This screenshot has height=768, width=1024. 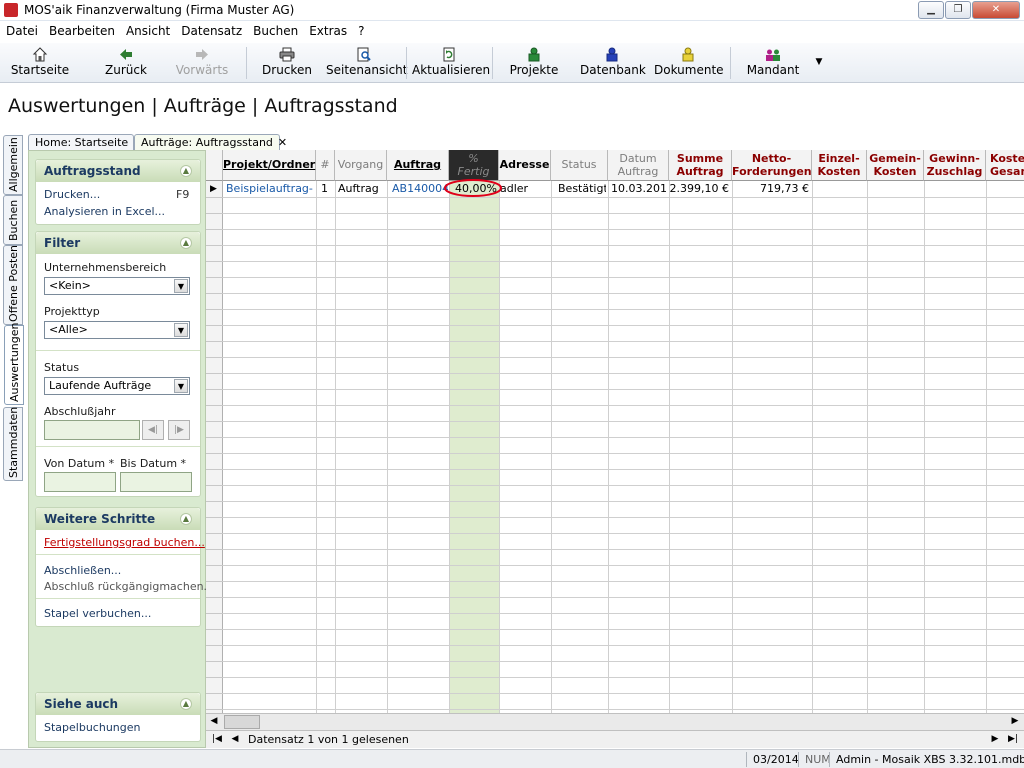 I want to click on header-order-sum: Summe Auftrag, so click(x=700, y=165).